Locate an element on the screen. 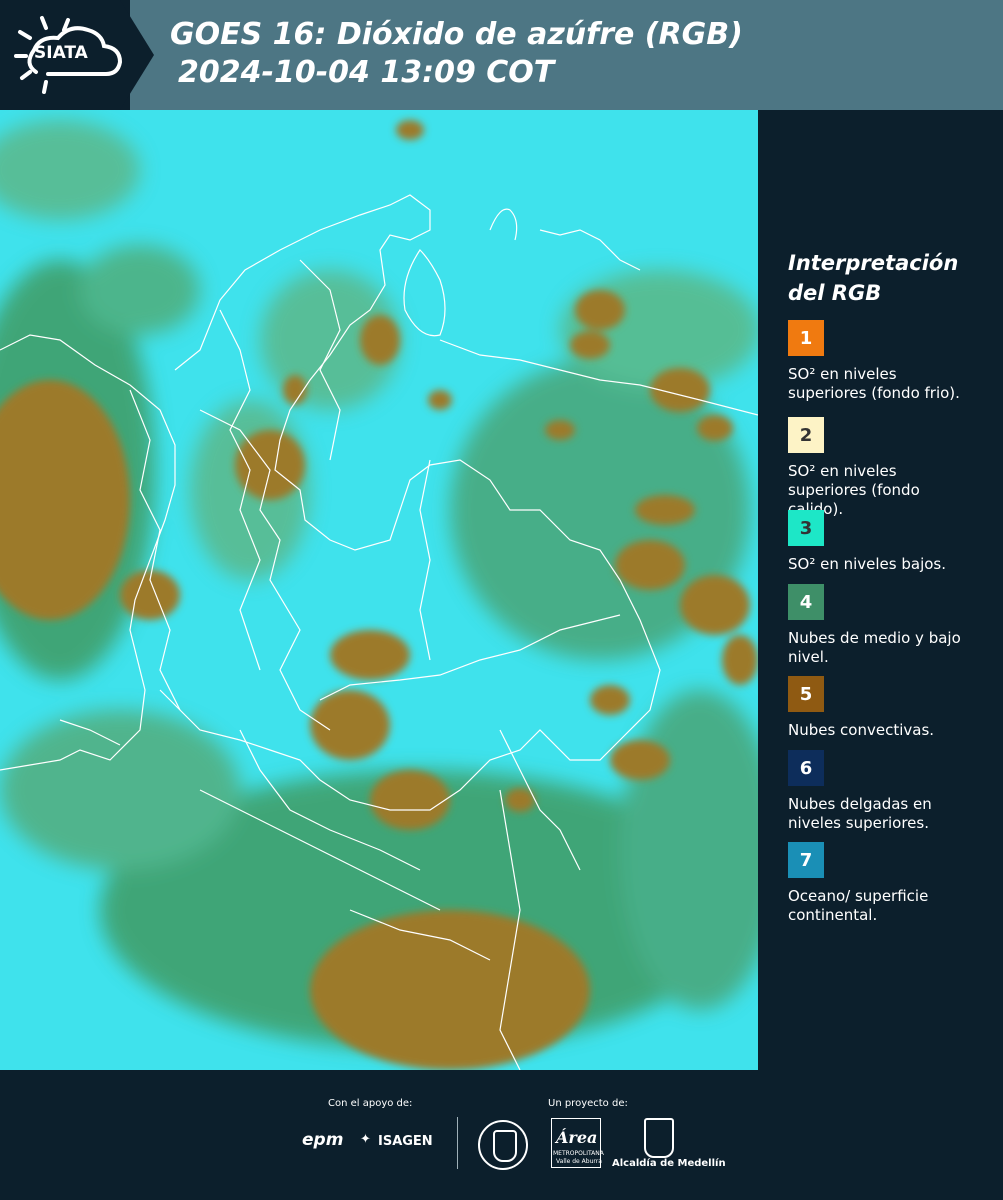 This screenshot has width=1003, height=1200. alcaldia-shield-icon is located at coordinates (659, 1138).